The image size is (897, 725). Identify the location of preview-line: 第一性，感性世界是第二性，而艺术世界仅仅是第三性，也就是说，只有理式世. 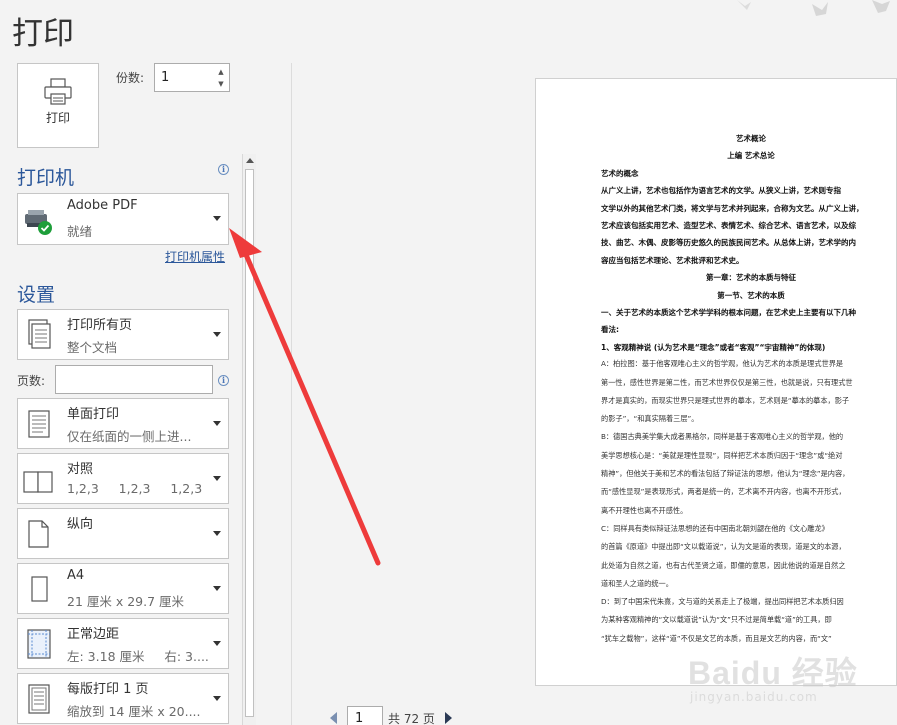
(727, 382).